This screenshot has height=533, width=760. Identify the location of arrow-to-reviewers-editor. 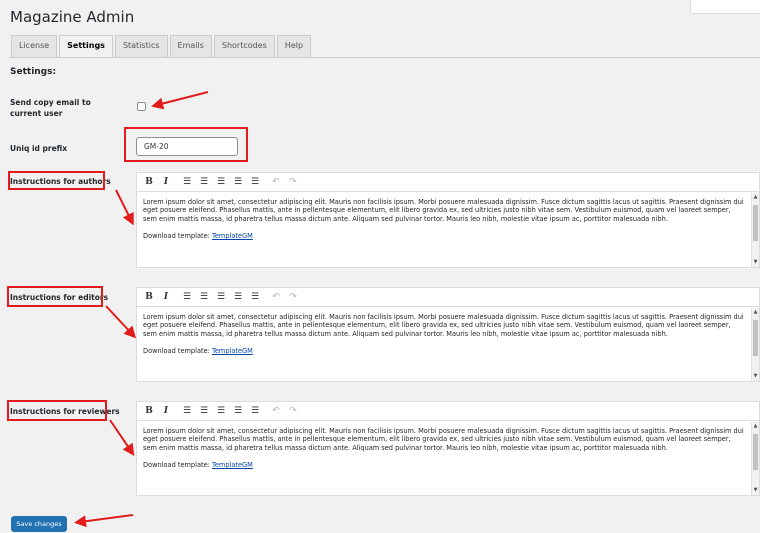
(122, 437).